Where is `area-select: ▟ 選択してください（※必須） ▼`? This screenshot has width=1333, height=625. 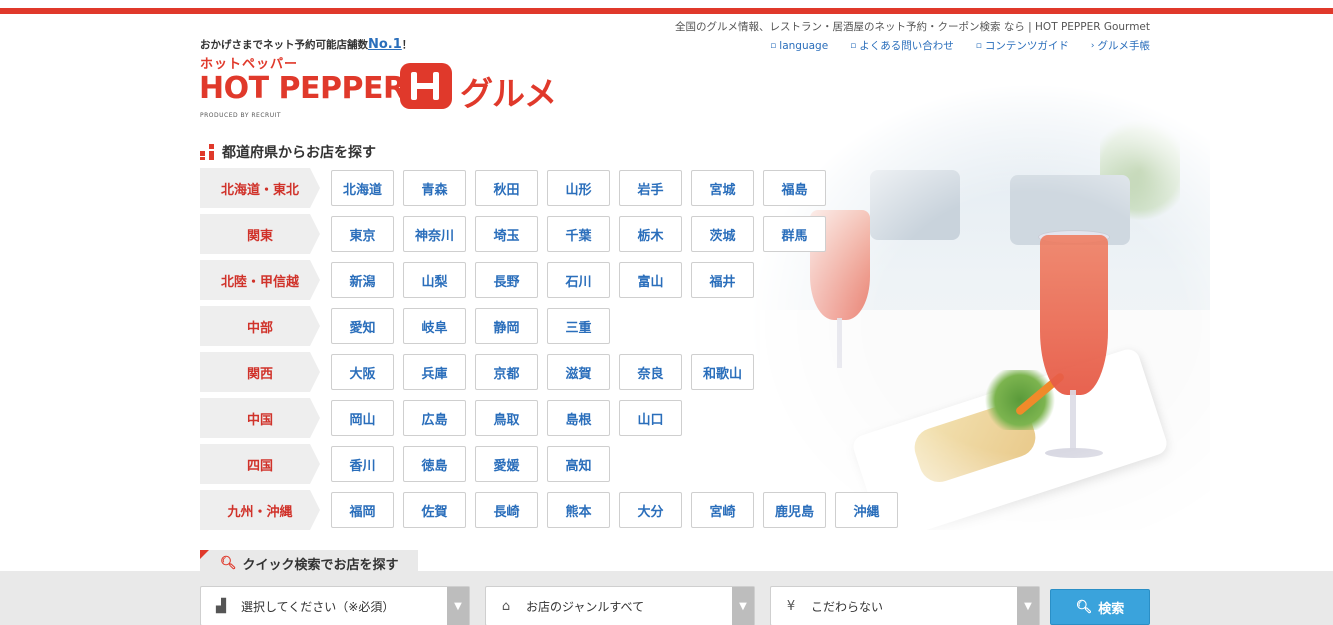
area-select: ▟ 選択してください（※必須） ▼ is located at coordinates (335, 605).